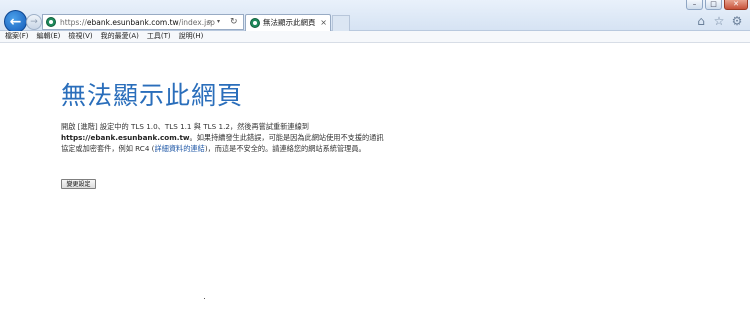  What do you see at coordinates (51, 22) in the screenshot?
I see `site-favicon-icon` at bounding box center [51, 22].